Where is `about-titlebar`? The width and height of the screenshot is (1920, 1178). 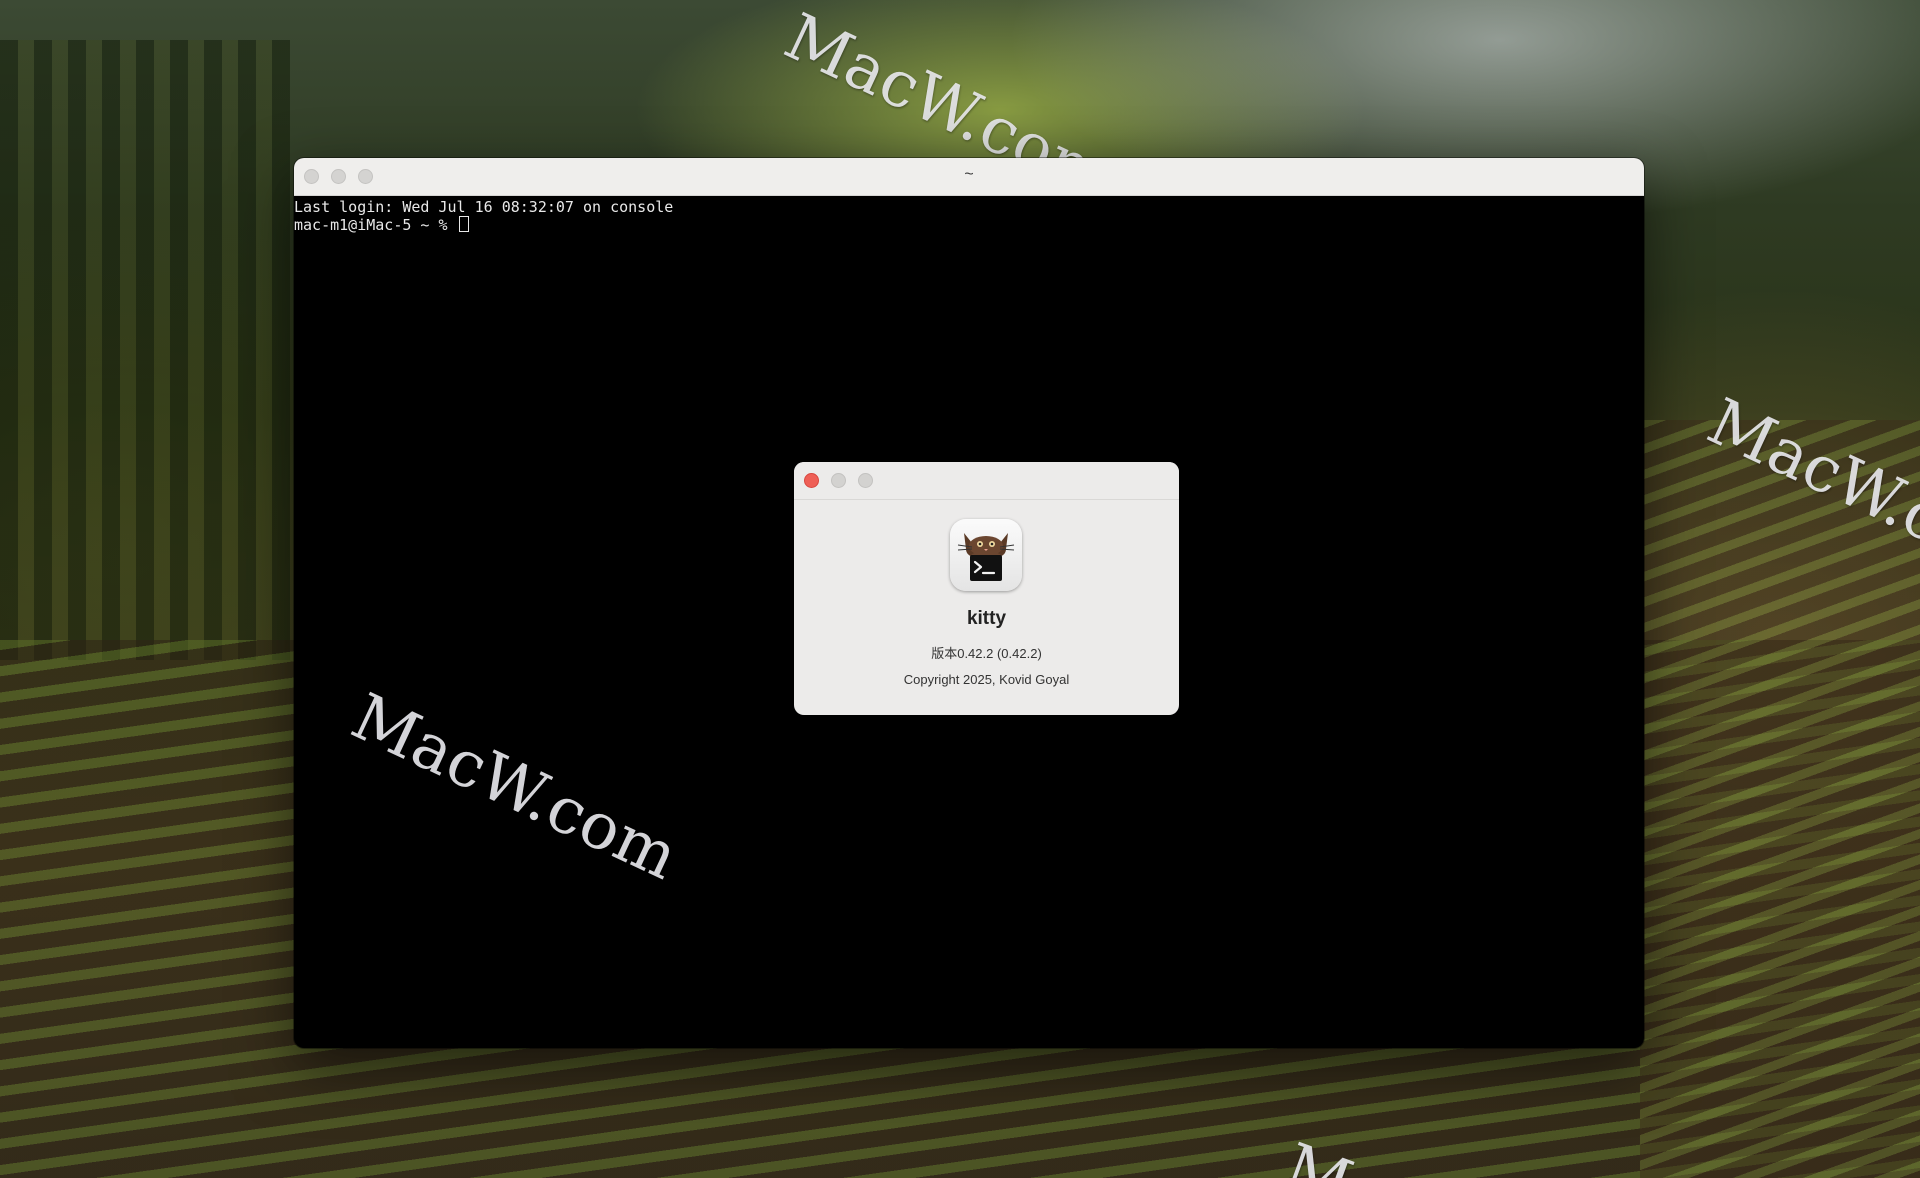
about-titlebar is located at coordinates (986, 481).